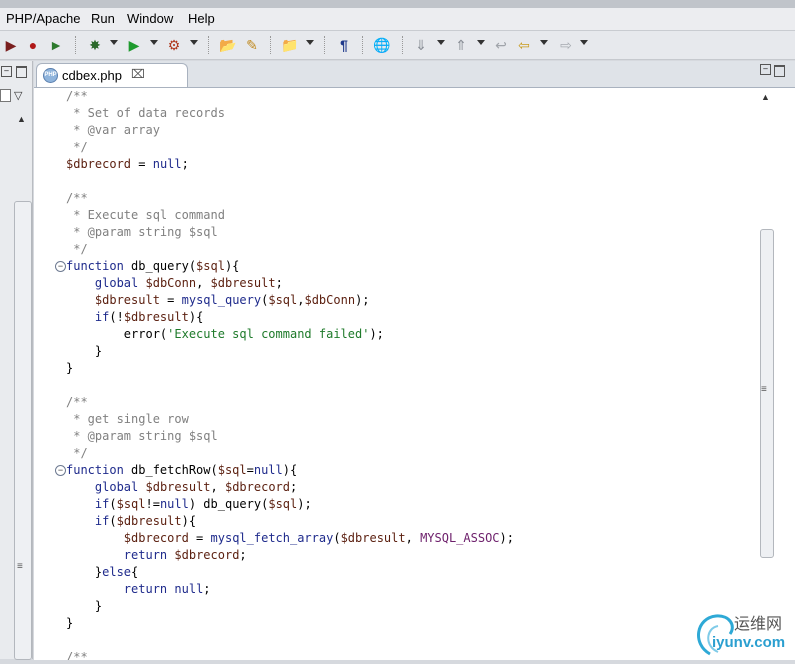 The height and width of the screenshot is (664, 795). Describe the element at coordinates (6, 71) in the screenshot. I see `minimize-icon: –` at that location.